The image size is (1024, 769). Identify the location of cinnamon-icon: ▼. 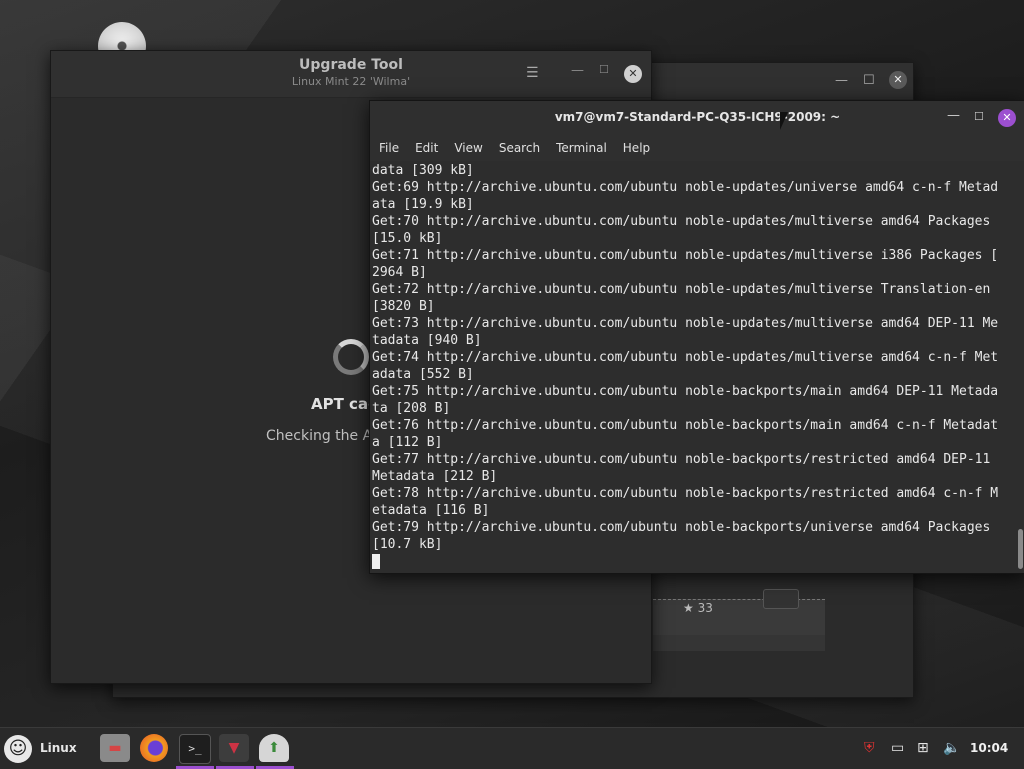
(234, 748).